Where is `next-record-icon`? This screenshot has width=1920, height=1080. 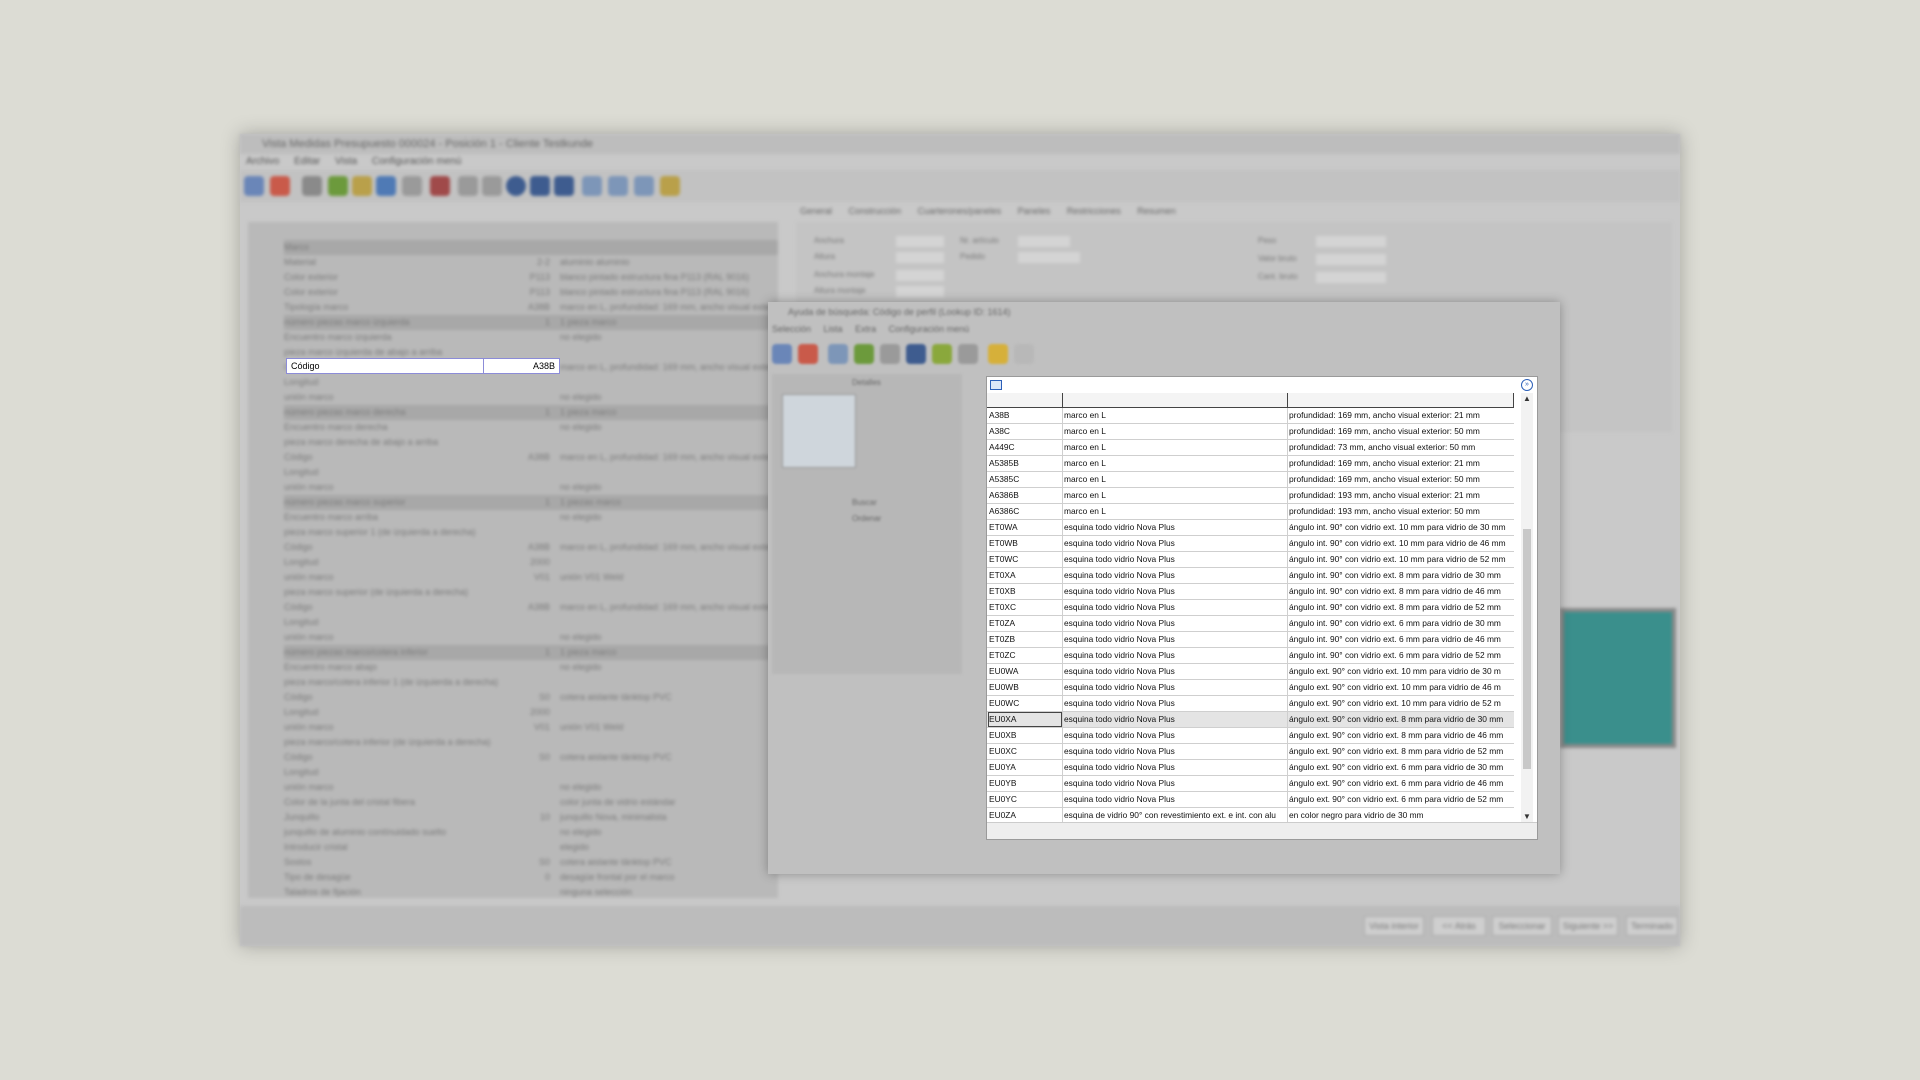
next-record-icon is located at coordinates (540, 186).